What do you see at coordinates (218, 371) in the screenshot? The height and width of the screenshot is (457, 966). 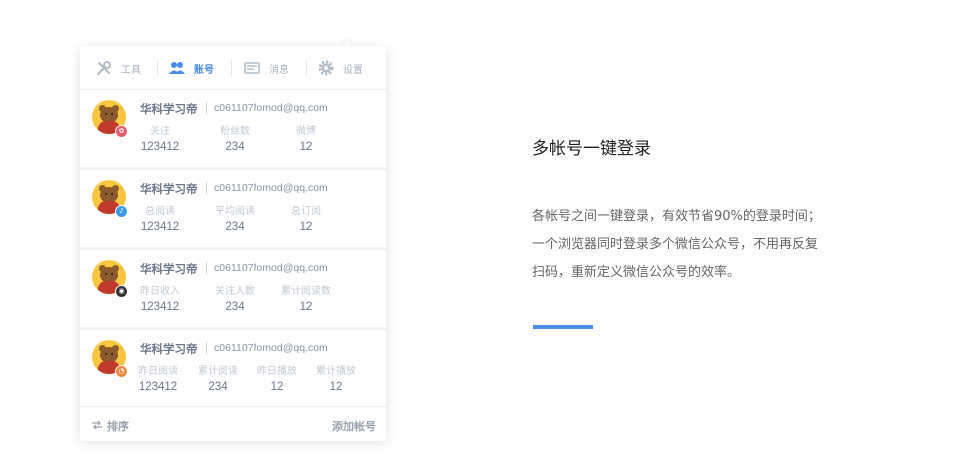 I see `stat-label: 累计阅读` at bounding box center [218, 371].